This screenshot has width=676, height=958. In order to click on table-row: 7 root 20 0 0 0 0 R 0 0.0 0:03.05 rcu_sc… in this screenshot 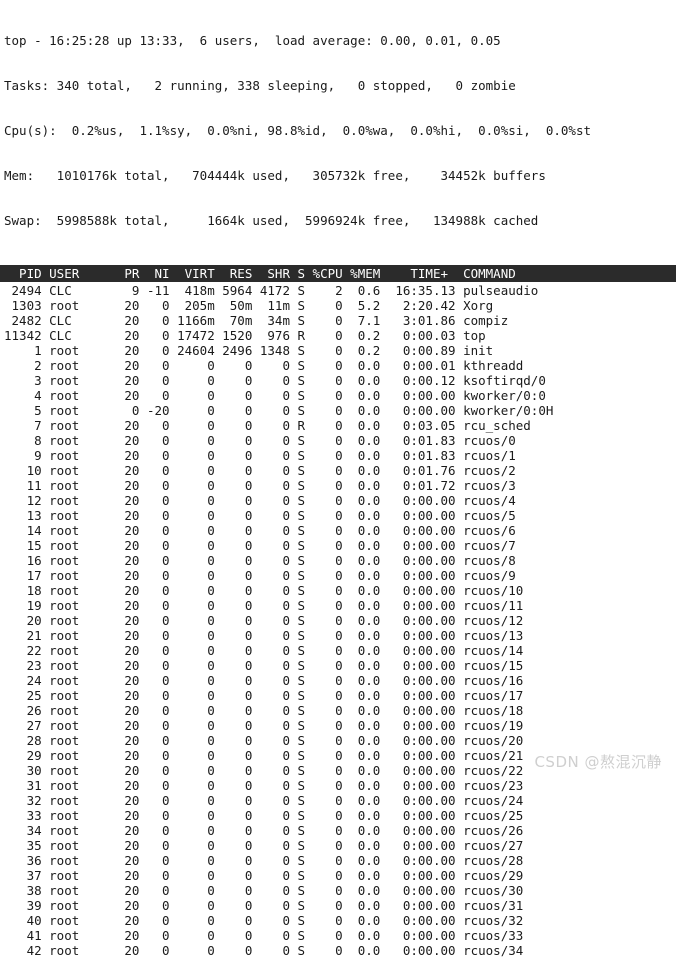, I will do `click(340, 425)`.